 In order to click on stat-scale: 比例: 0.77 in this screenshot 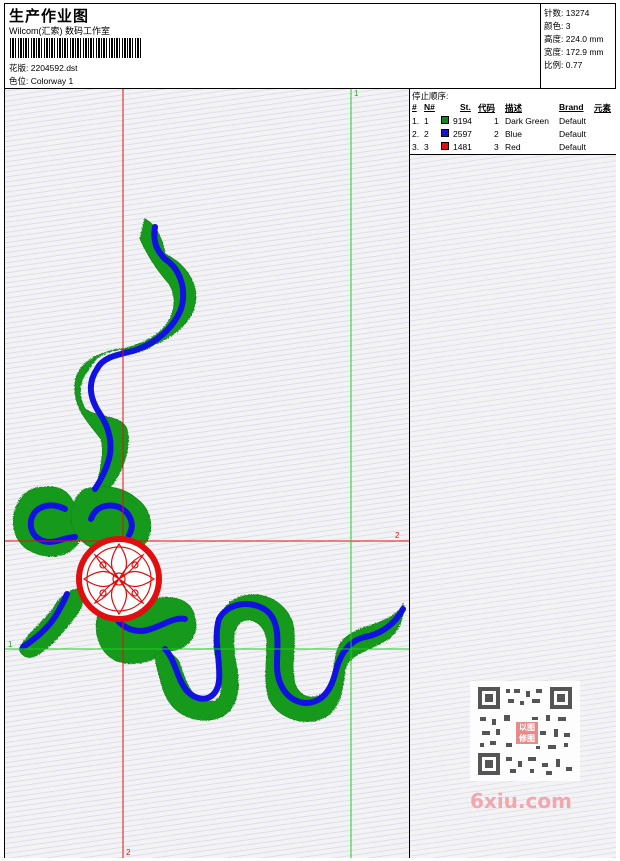, I will do `click(563, 65)`.